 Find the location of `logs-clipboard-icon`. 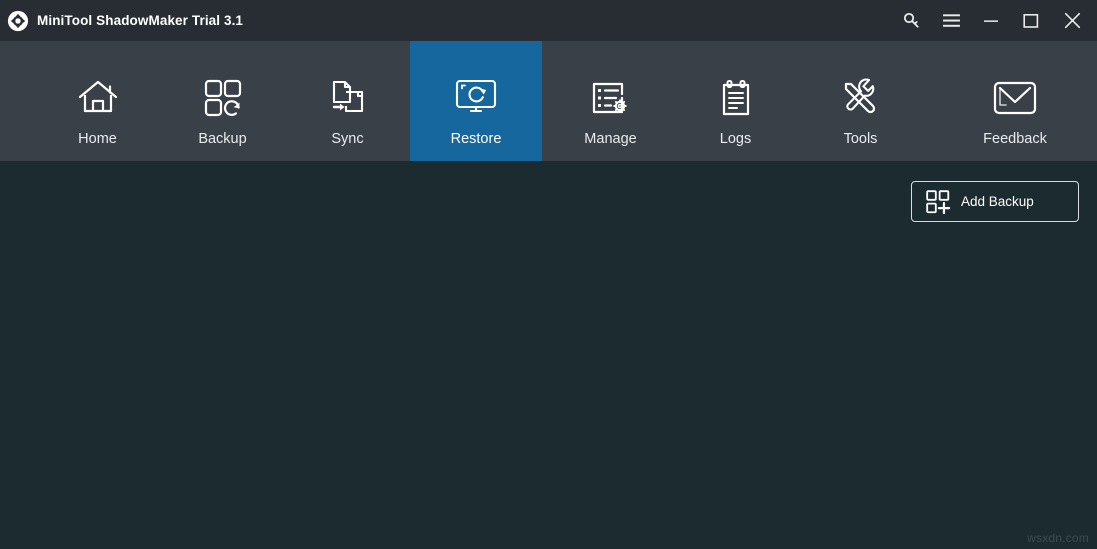

logs-clipboard-icon is located at coordinates (736, 98).